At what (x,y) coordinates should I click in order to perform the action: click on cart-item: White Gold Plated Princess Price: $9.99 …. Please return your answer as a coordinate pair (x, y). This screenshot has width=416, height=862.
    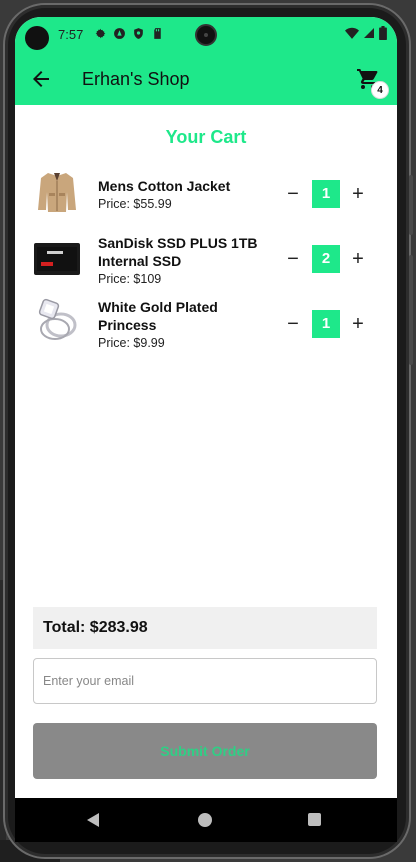
    Looking at the image, I should click on (206, 325).